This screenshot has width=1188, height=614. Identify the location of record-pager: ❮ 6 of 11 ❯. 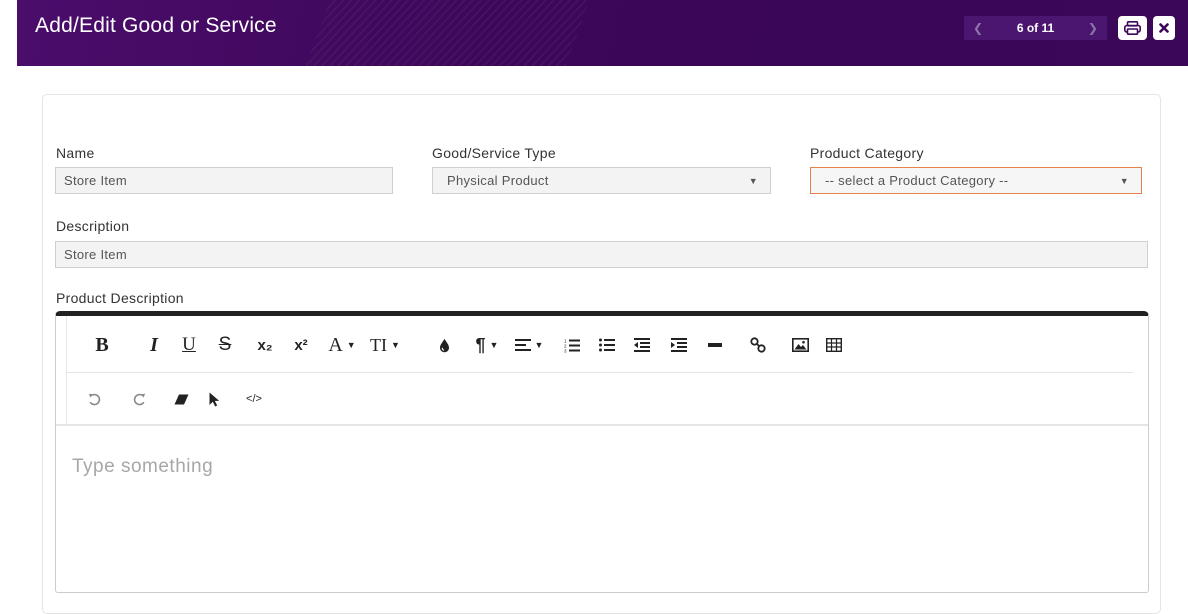
(1035, 28).